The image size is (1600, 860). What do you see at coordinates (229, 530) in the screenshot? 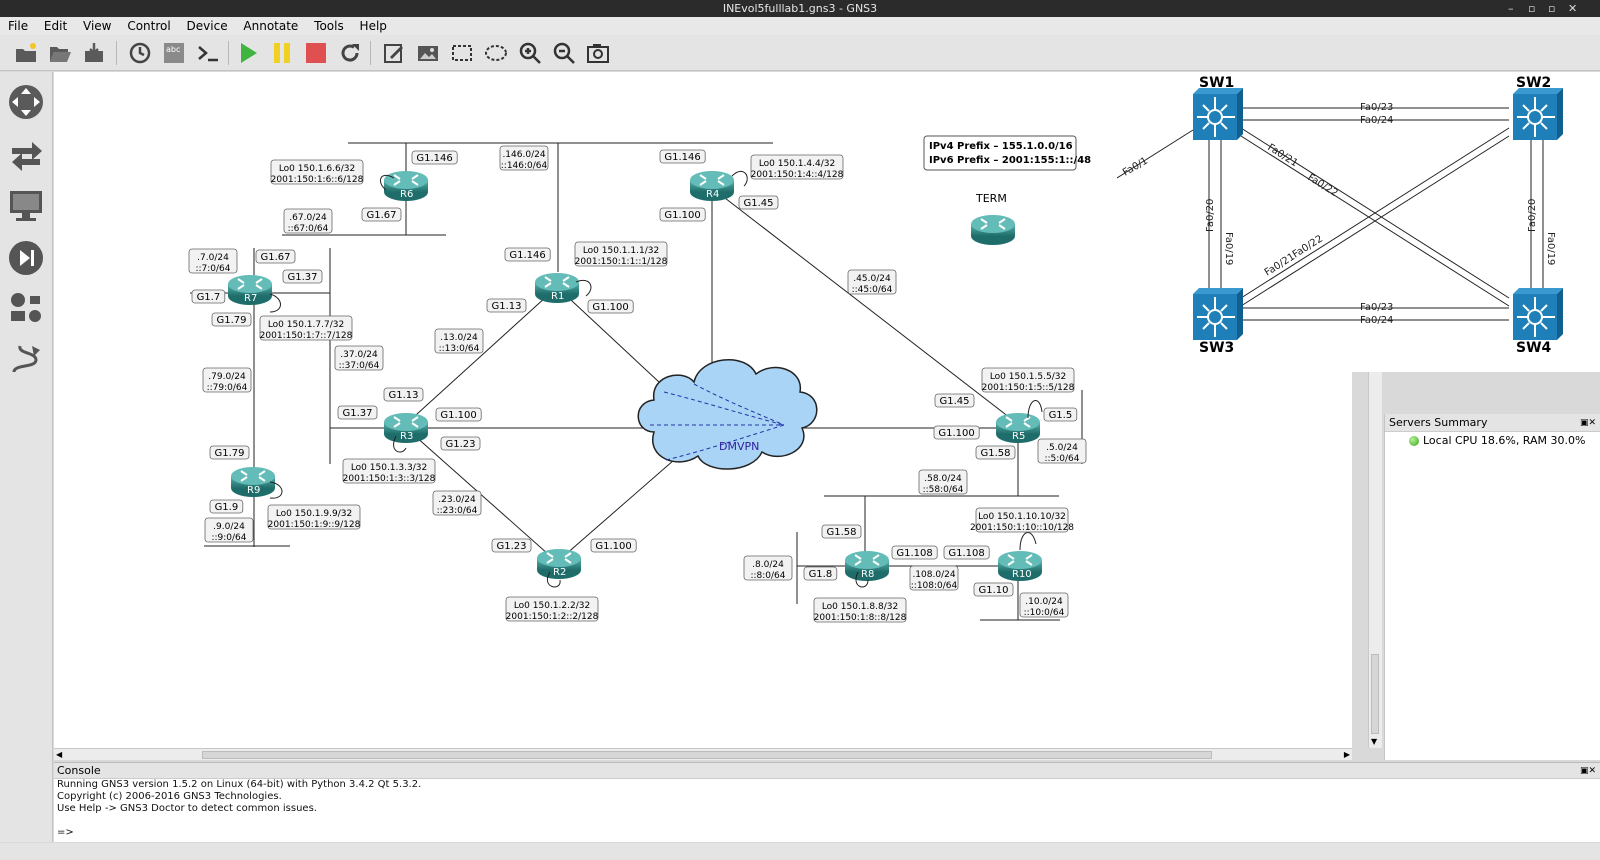
I see `subnet-label: .9.0/24::9:0/64` at bounding box center [229, 530].